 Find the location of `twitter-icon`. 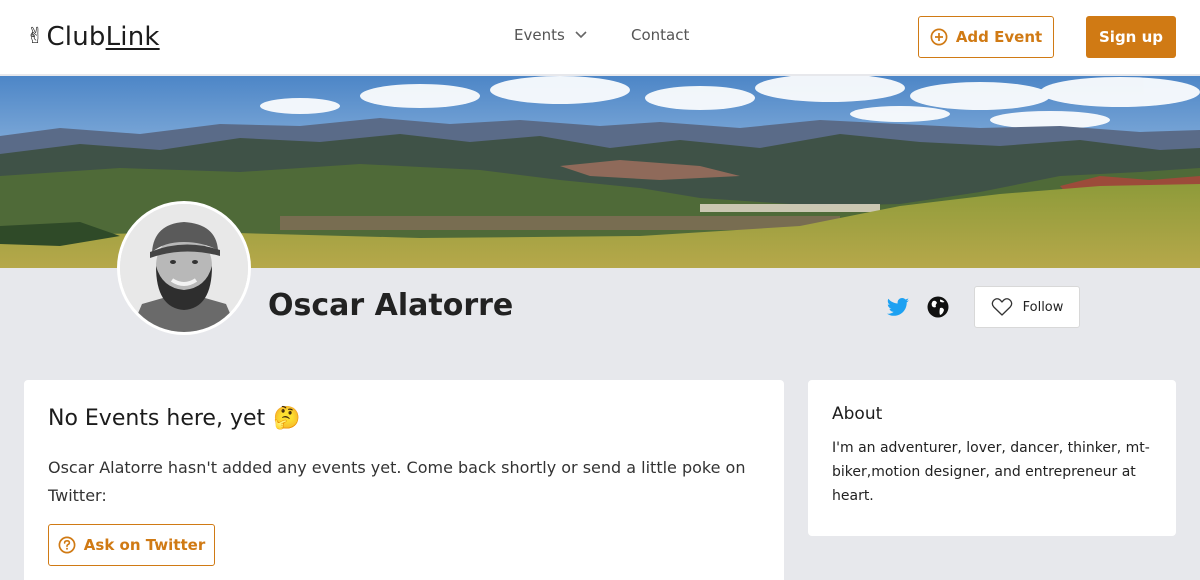

twitter-icon is located at coordinates (898, 307).